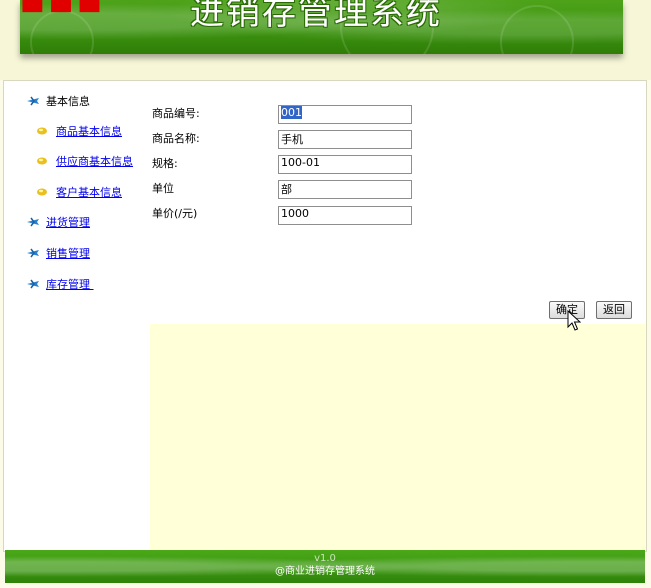 This screenshot has height=588, width=651. I want to click on nav-customer-info-link: 客户基本信息, so click(89, 192).